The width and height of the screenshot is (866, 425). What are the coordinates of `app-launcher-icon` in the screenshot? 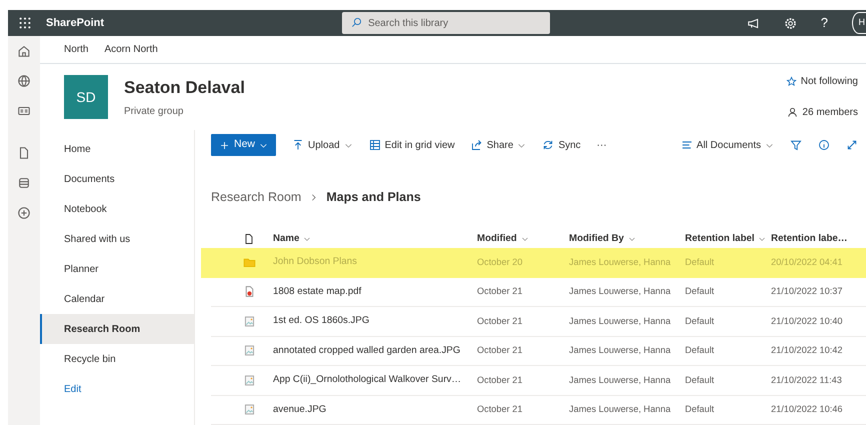 It's located at (25, 23).